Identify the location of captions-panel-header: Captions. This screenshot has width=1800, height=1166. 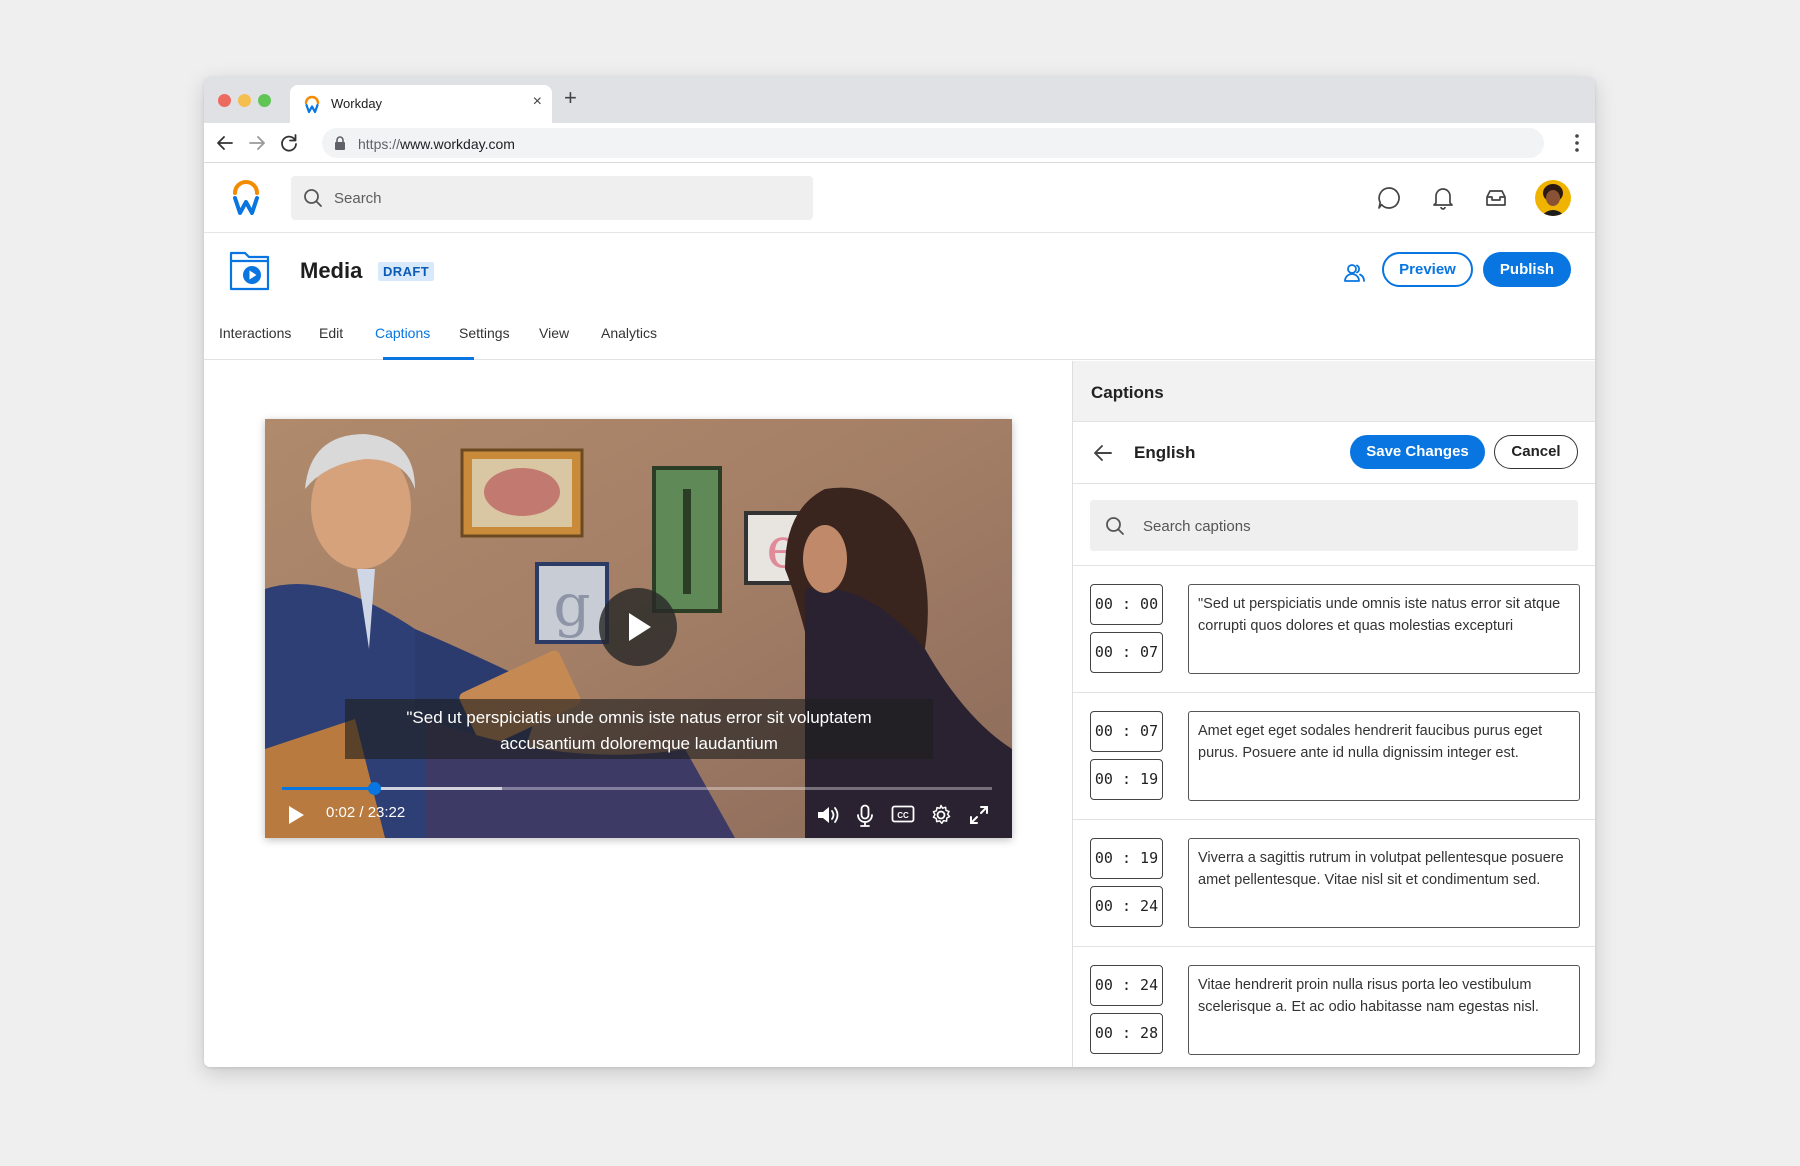
(1334, 391).